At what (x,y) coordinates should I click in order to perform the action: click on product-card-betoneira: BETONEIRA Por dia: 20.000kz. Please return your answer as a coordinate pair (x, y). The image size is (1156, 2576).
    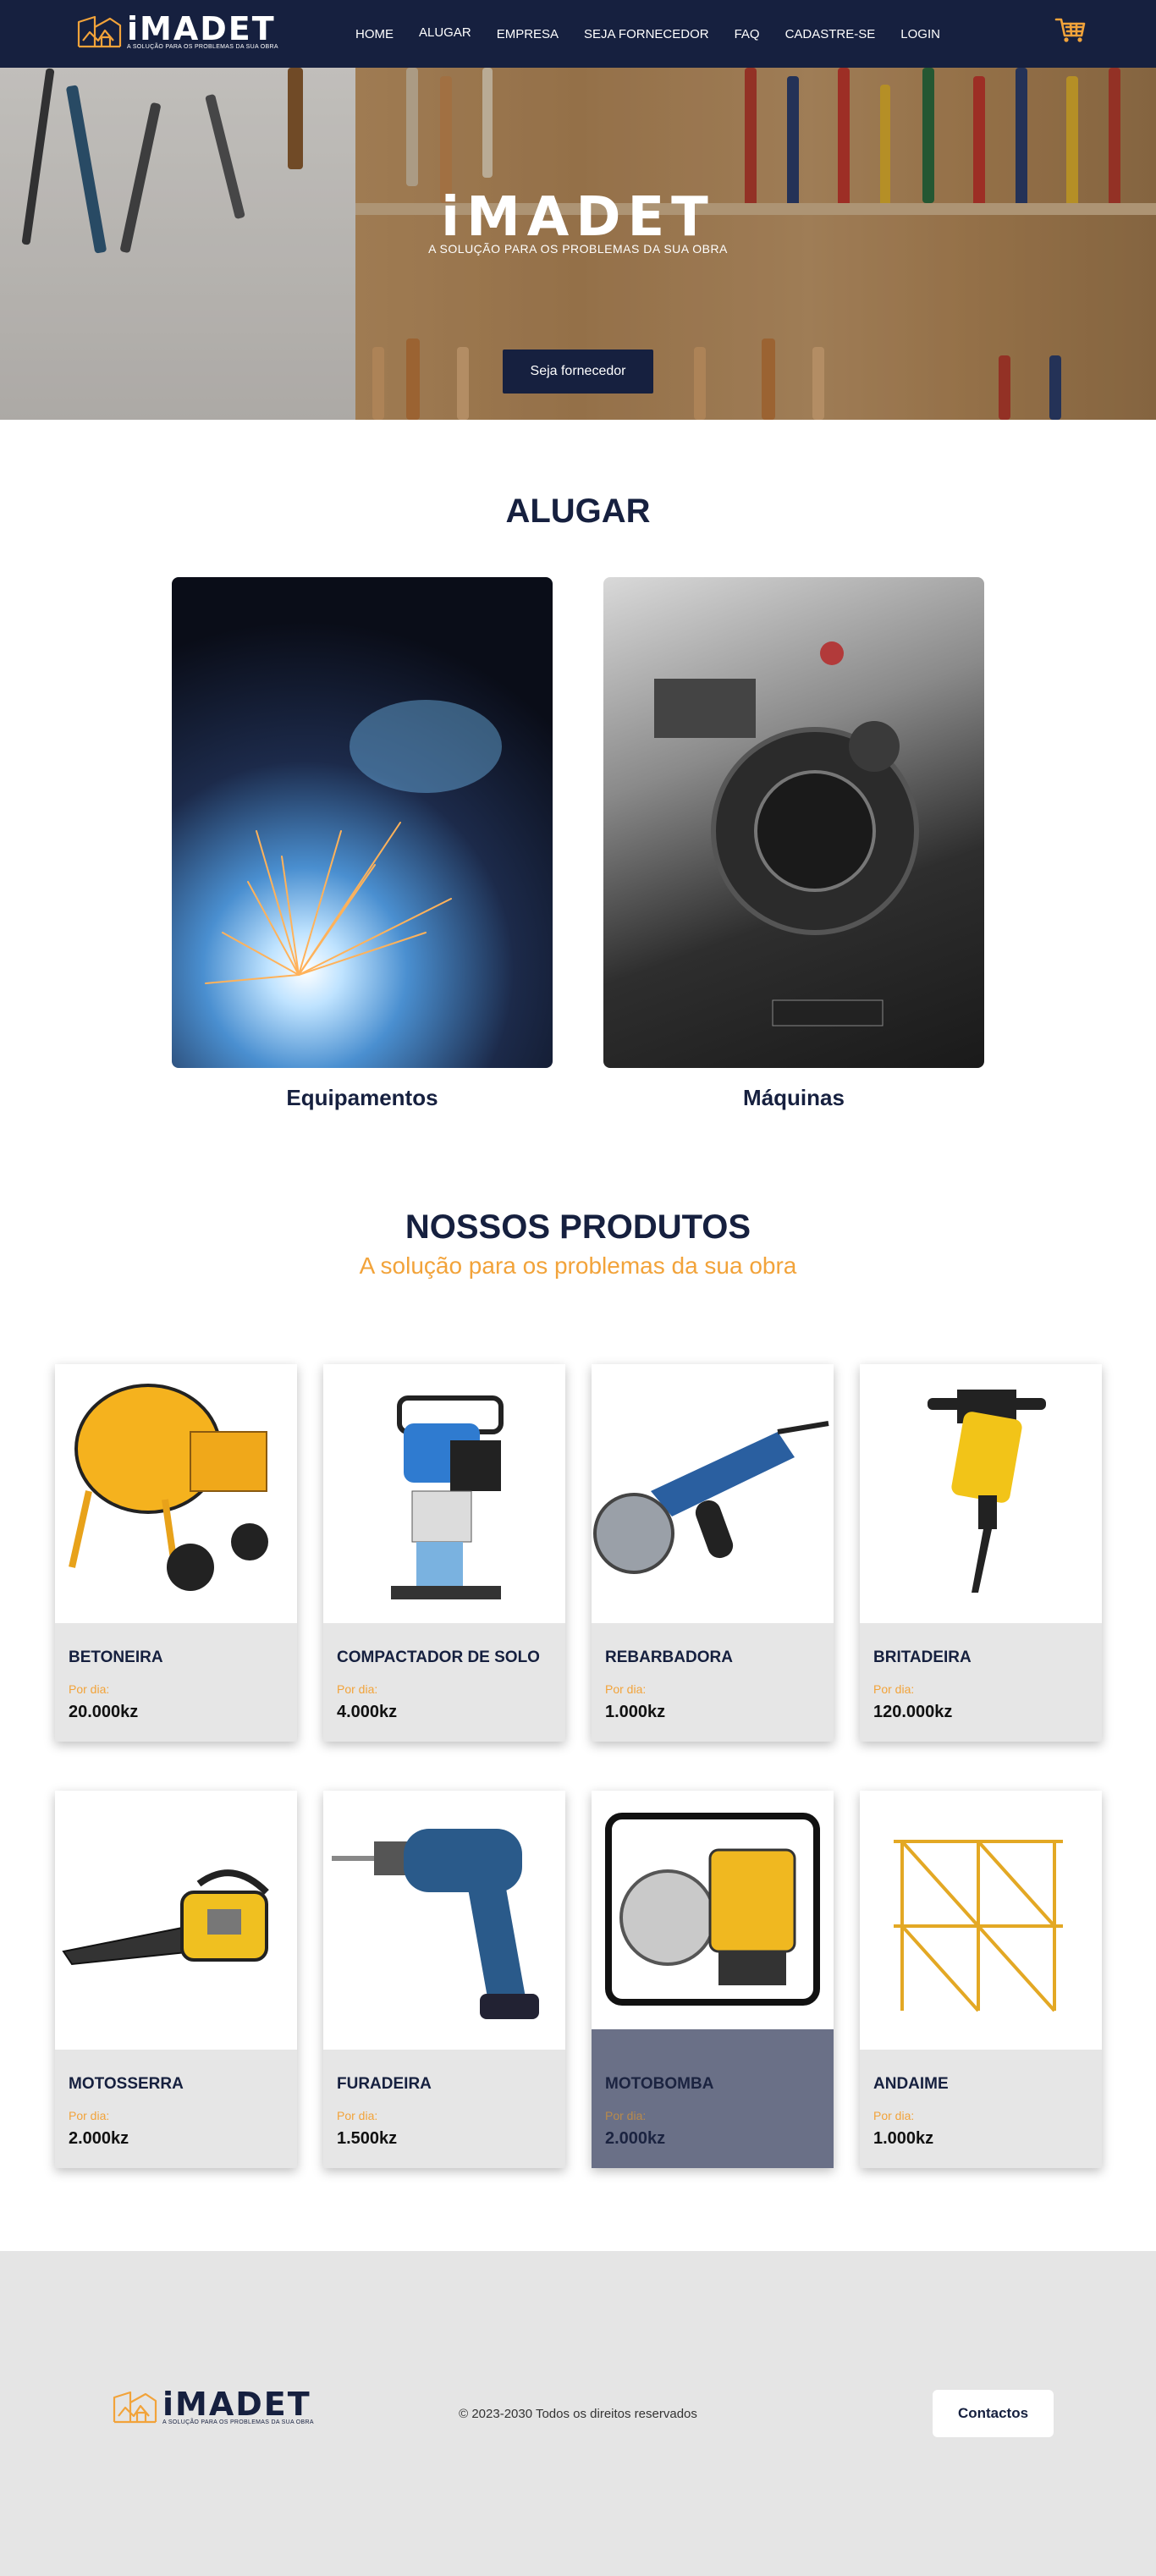
    Looking at the image, I should click on (176, 1553).